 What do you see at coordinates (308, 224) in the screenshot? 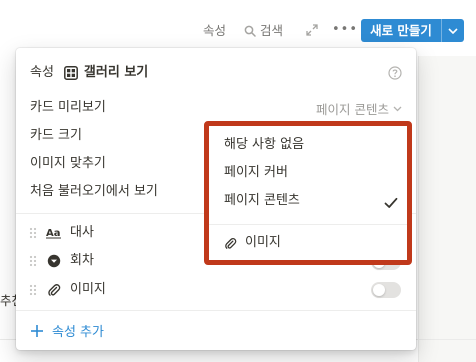
I see `dropdown-divider` at bounding box center [308, 224].